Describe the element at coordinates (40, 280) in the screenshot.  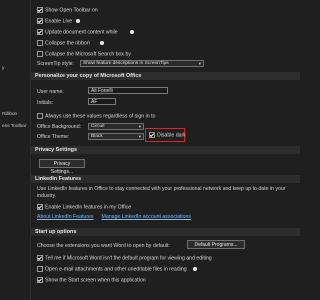
I see `checkbox-show-start-screen` at that location.